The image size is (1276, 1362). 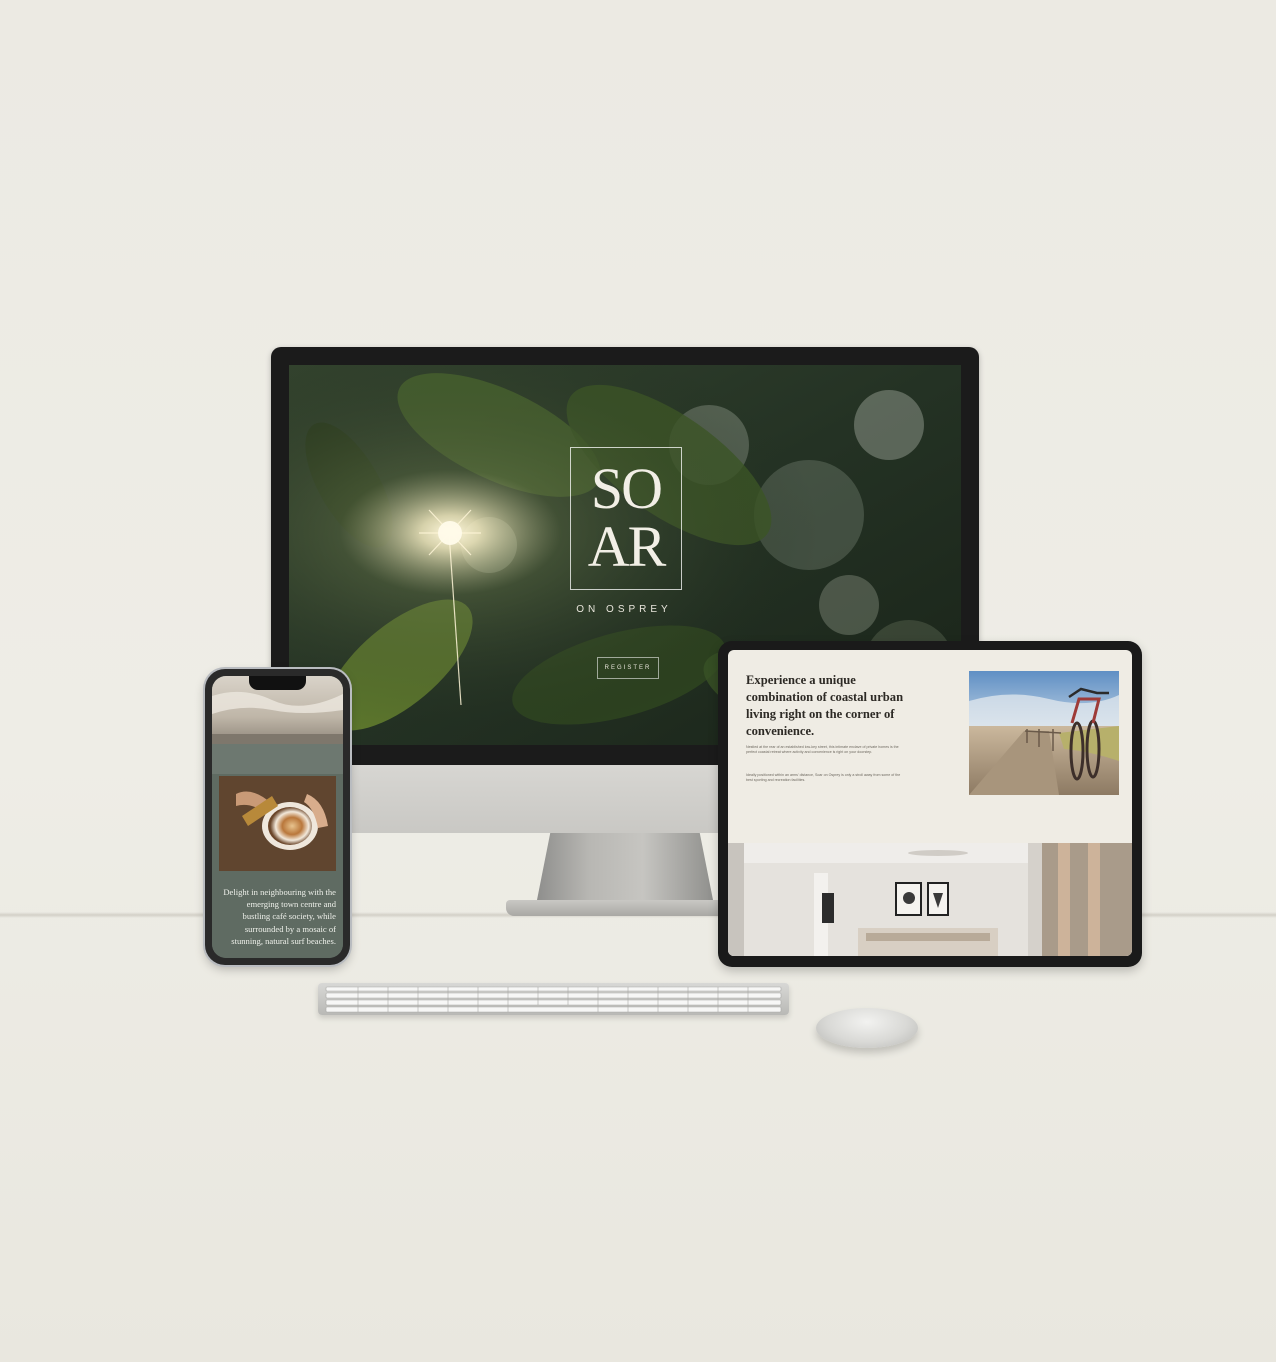 What do you see at coordinates (621, 908) in the screenshot?
I see `monitor-base` at bounding box center [621, 908].